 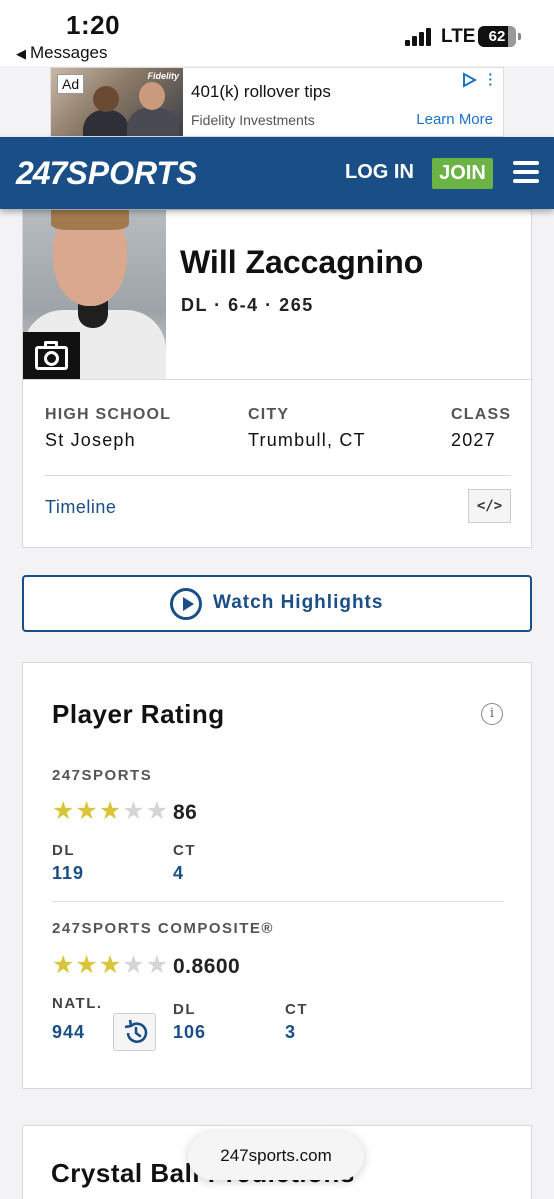 I want to click on ad-badge: Ad, so click(x=71, y=84).